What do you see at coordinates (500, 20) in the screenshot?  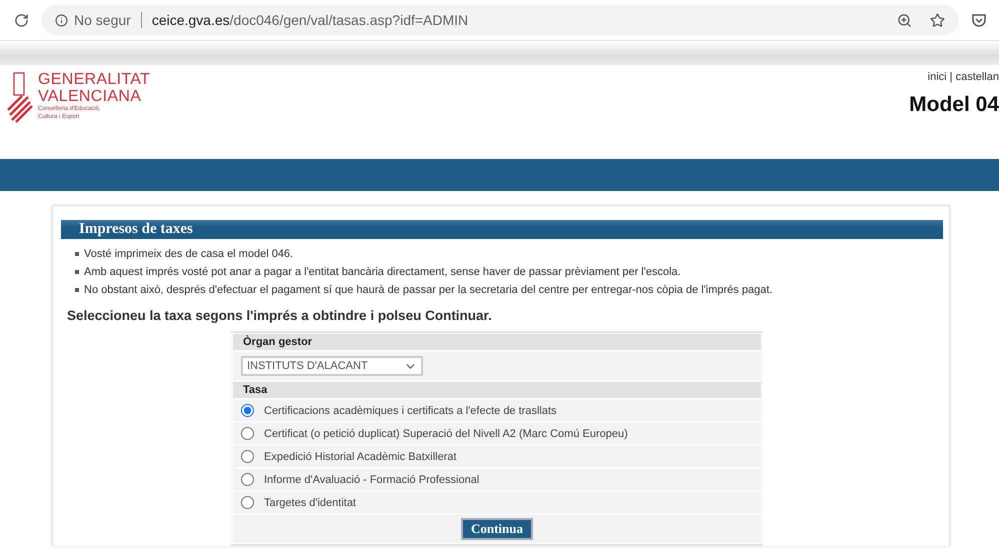 I see `address-bar: No segur ceice.gva.es/doc046/gen/val/tasas.asp?idf=ADMIN` at bounding box center [500, 20].